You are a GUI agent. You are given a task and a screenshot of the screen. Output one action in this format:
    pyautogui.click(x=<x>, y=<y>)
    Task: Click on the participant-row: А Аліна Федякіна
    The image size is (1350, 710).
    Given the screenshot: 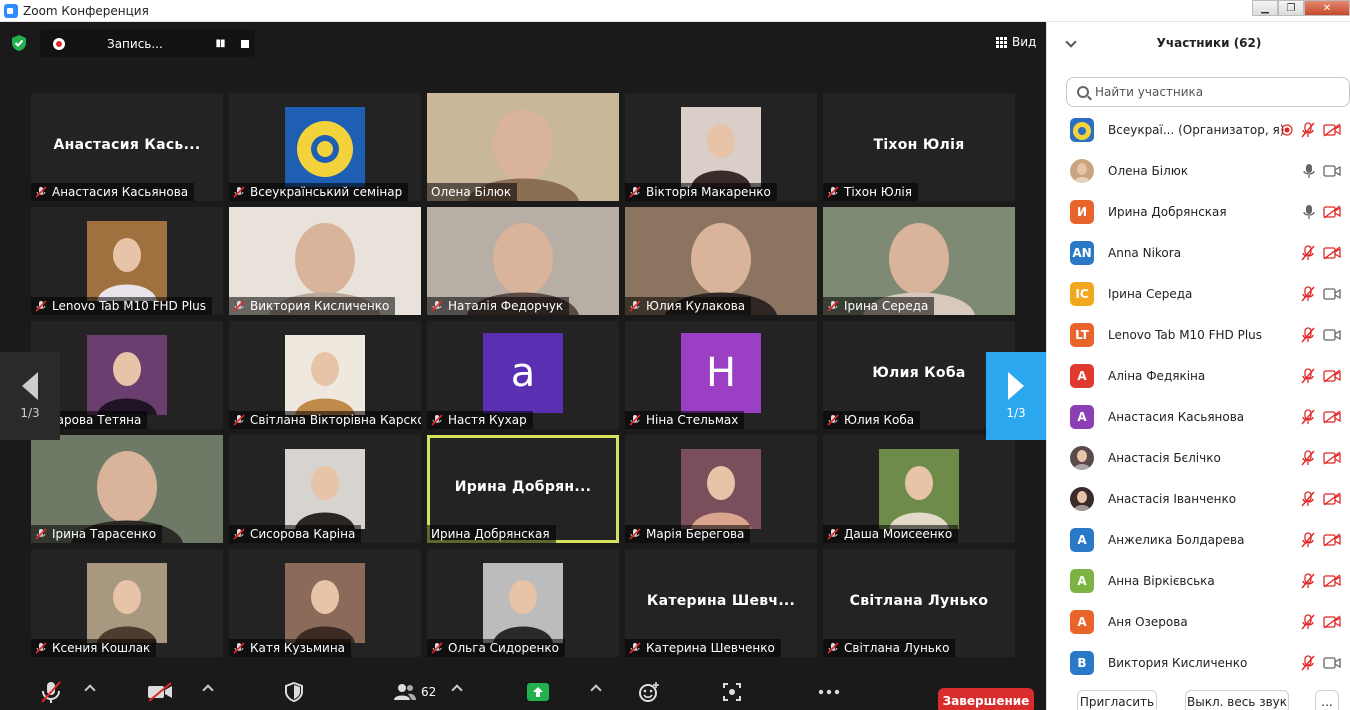 What is the action you would take?
    pyautogui.click(x=1198, y=375)
    